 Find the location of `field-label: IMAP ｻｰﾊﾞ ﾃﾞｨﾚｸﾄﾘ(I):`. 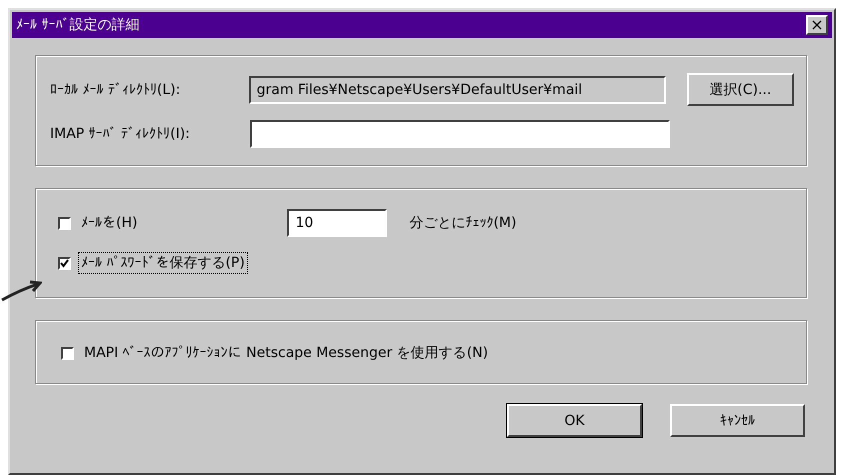

field-label: IMAP ｻｰﾊﾞ ﾃﾞｨﾚｸﾄﾘ(I): is located at coordinates (120, 134).